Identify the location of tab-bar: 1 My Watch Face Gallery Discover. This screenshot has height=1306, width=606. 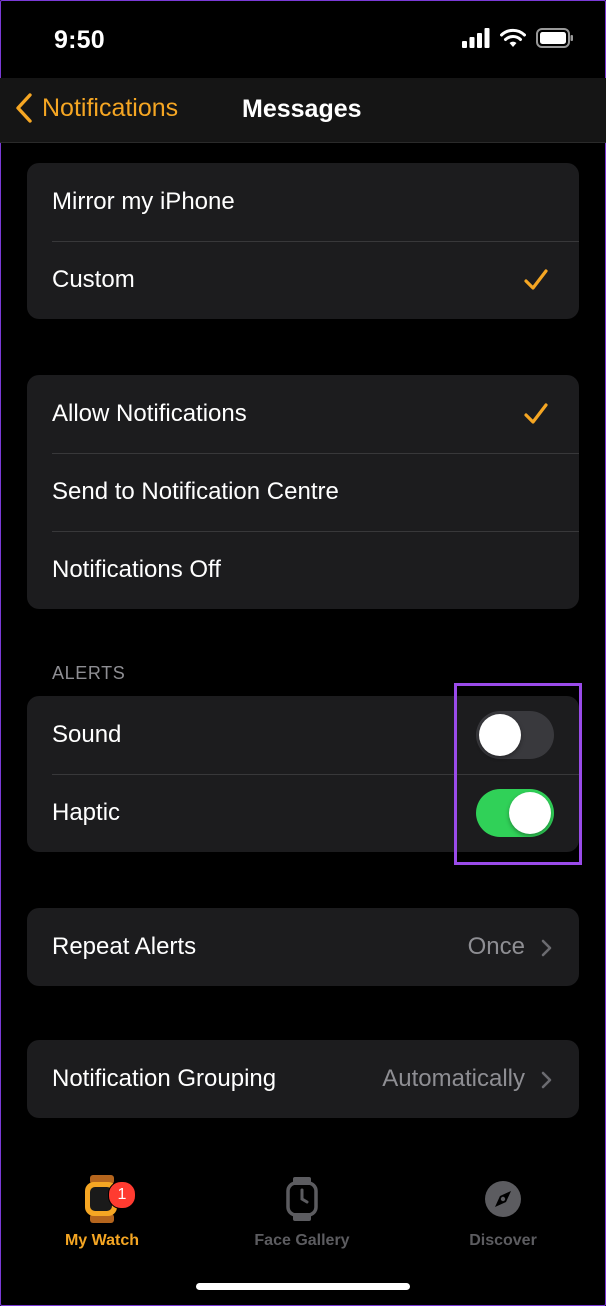
(303, 1220).